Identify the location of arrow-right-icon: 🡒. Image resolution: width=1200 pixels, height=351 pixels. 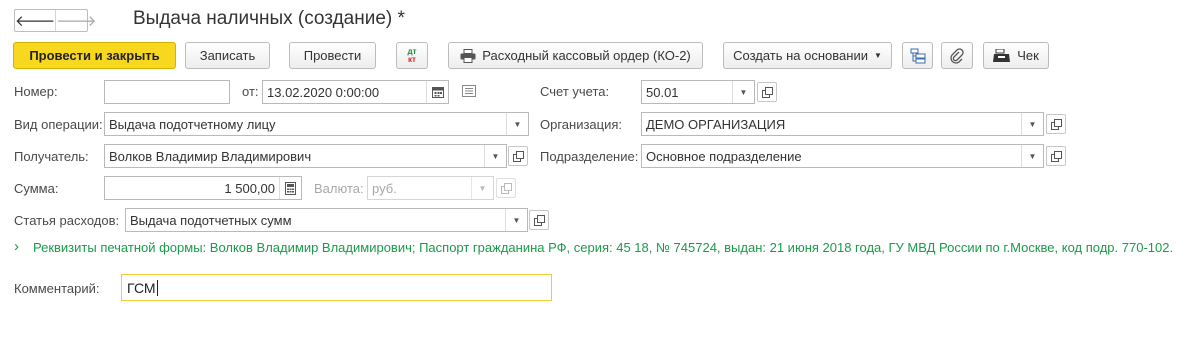
(76, 21).